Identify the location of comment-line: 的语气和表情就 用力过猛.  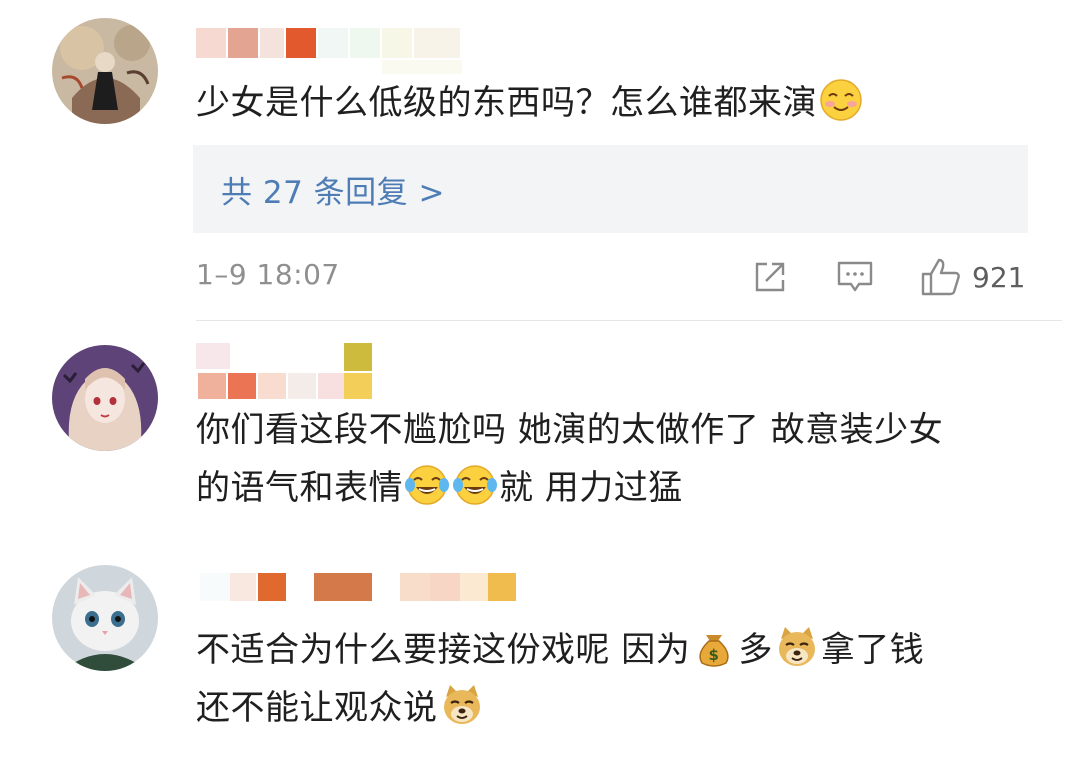
(626, 488).